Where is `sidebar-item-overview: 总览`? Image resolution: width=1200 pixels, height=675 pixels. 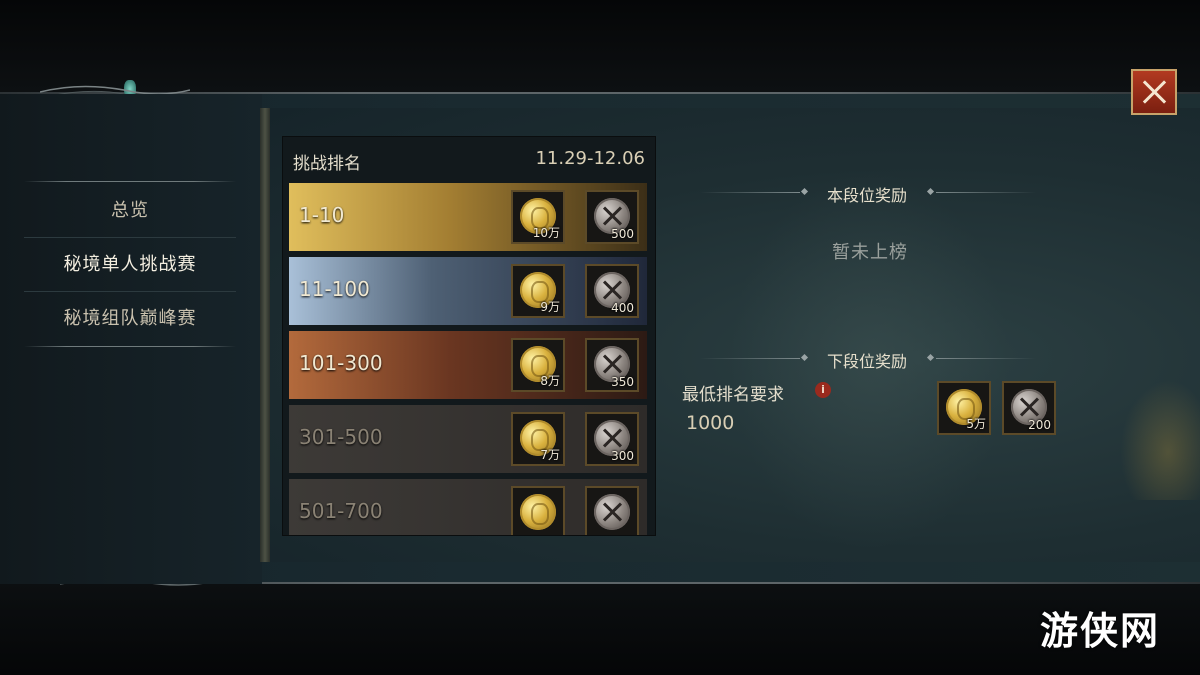 sidebar-item-overview: 总览 is located at coordinates (130, 211).